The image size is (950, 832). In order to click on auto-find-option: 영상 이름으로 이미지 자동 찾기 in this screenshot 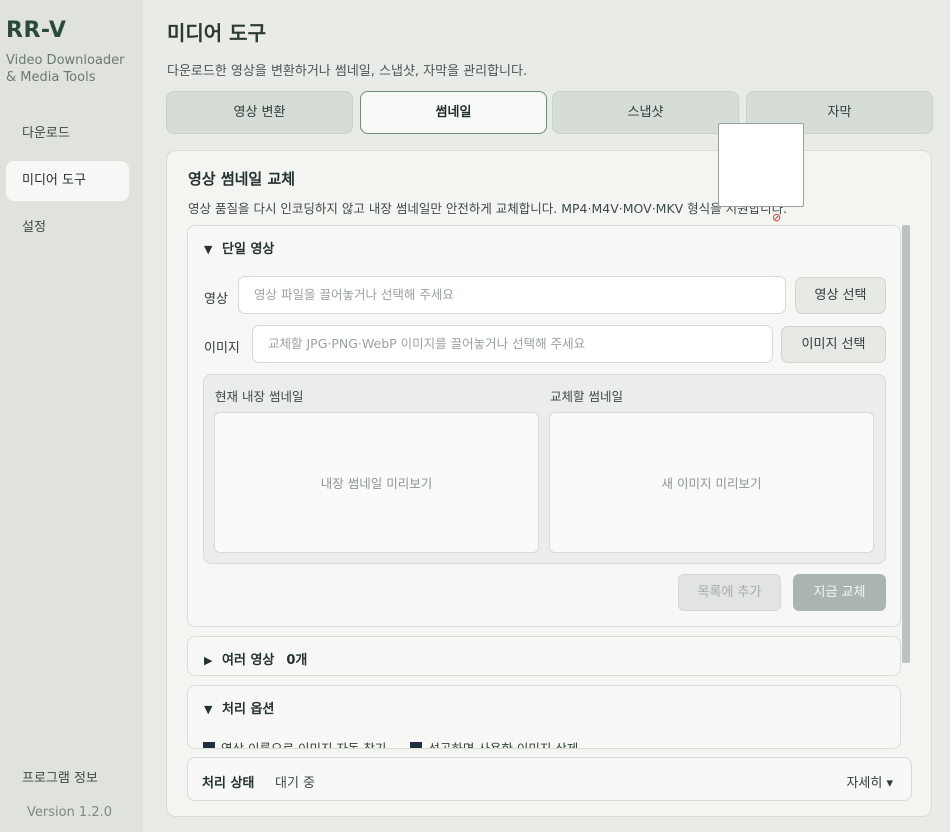, I will do `click(295, 745)`.